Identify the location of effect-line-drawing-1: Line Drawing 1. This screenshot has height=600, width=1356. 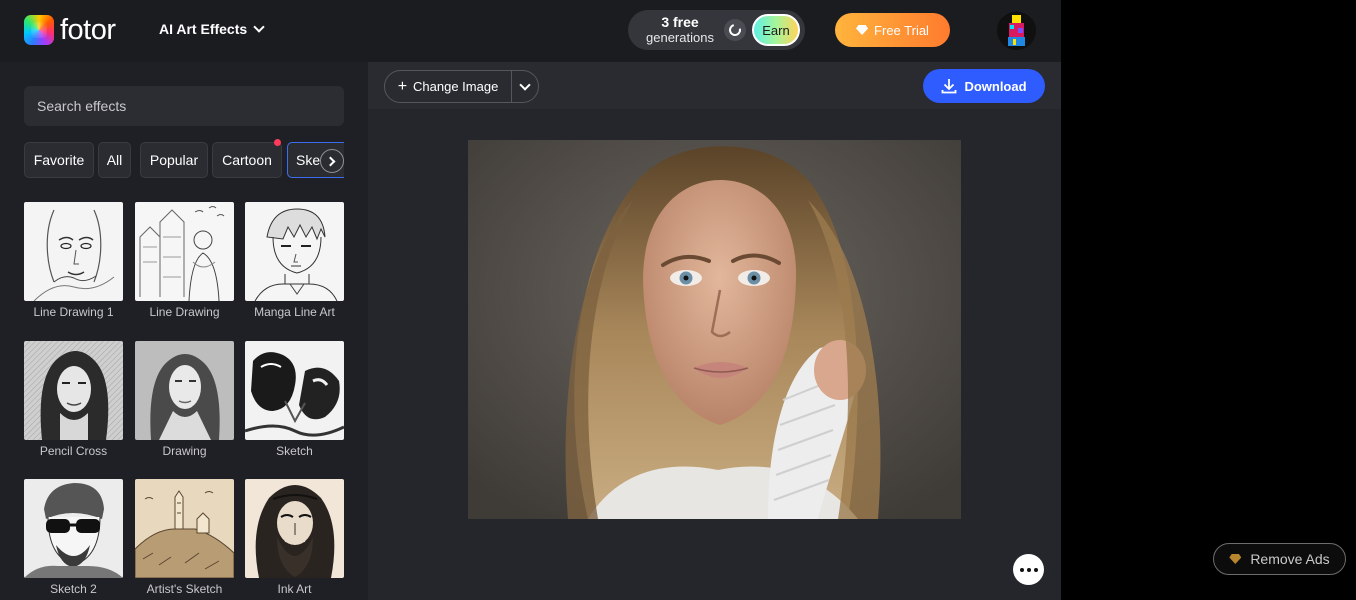
(73, 260).